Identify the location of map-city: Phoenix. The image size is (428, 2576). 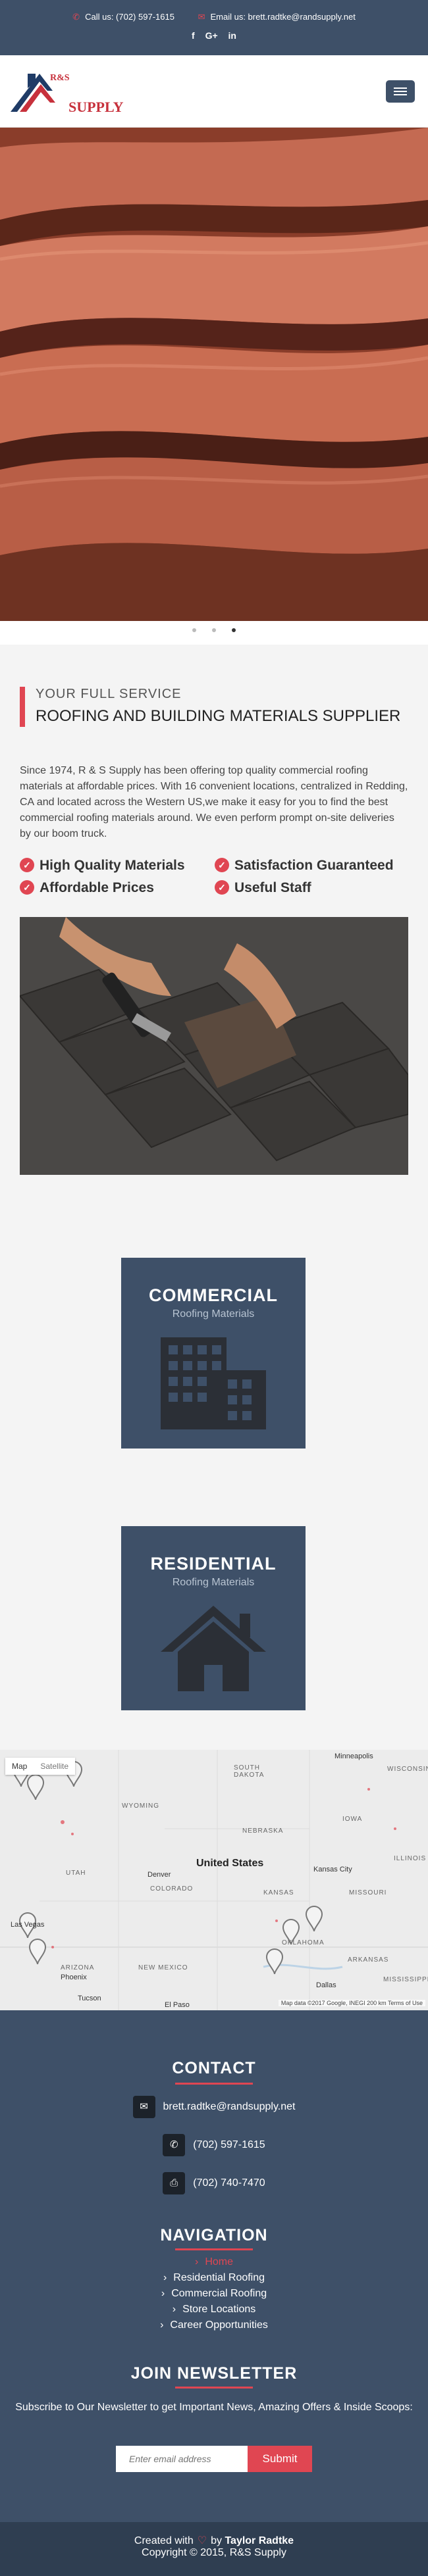
(74, 1977).